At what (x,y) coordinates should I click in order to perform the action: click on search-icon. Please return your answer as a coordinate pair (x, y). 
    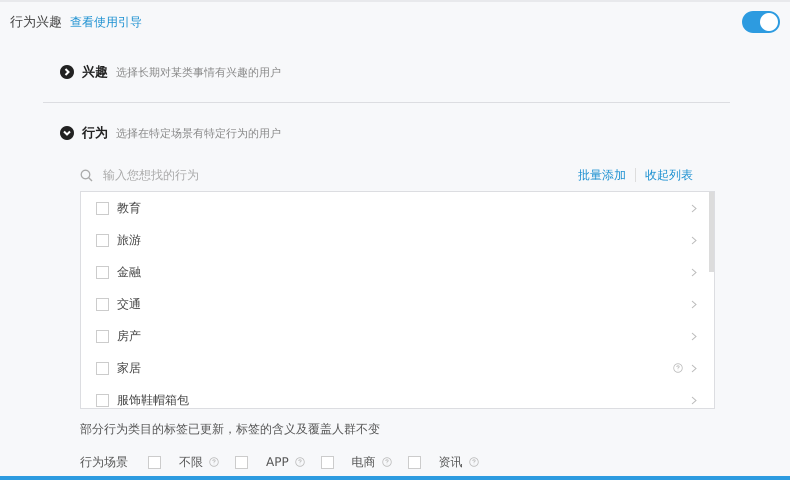
    Looking at the image, I should click on (86, 175).